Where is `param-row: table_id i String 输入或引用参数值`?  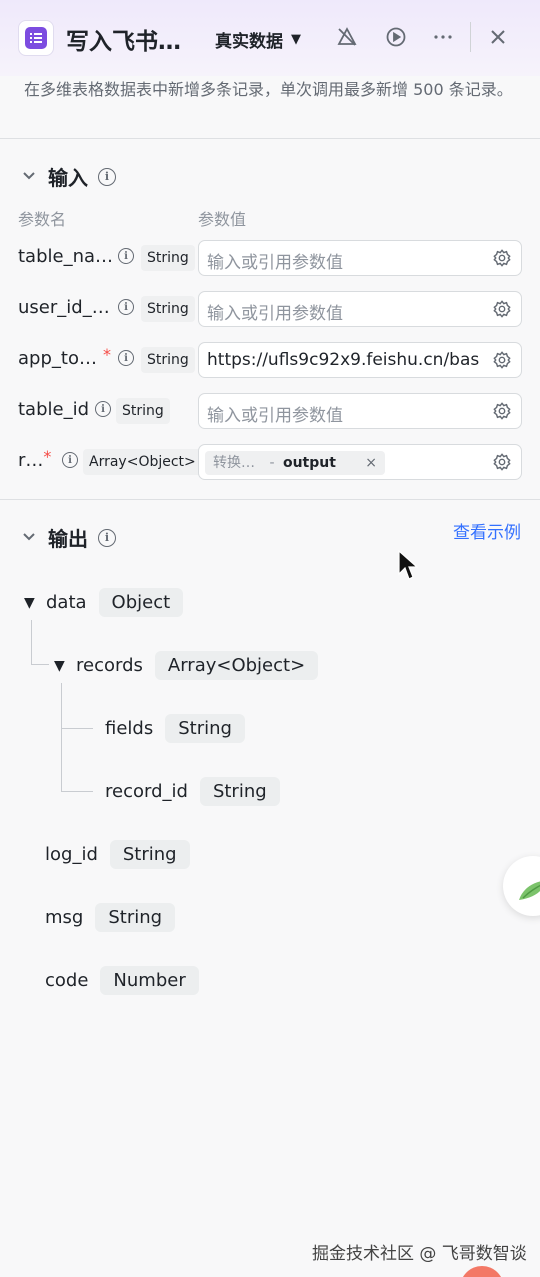
param-row: table_id i String 输入或引用参数值 is located at coordinates (270, 411).